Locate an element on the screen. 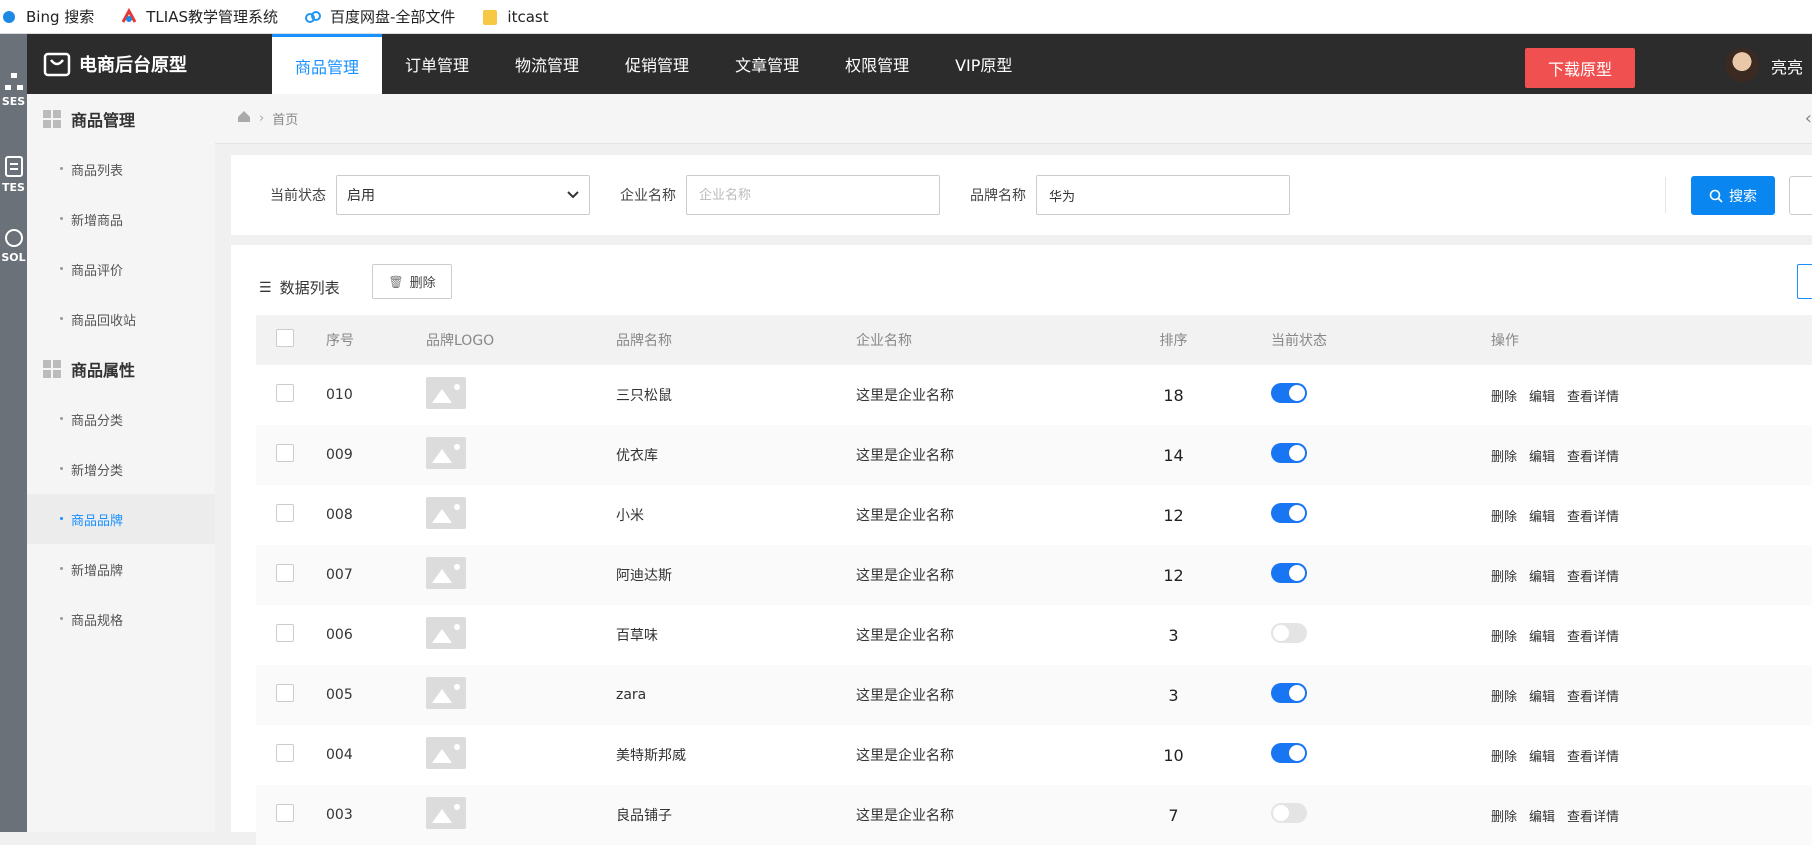  breadcrumb: › 首页 ‹ is located at coordinates (1013, 119).